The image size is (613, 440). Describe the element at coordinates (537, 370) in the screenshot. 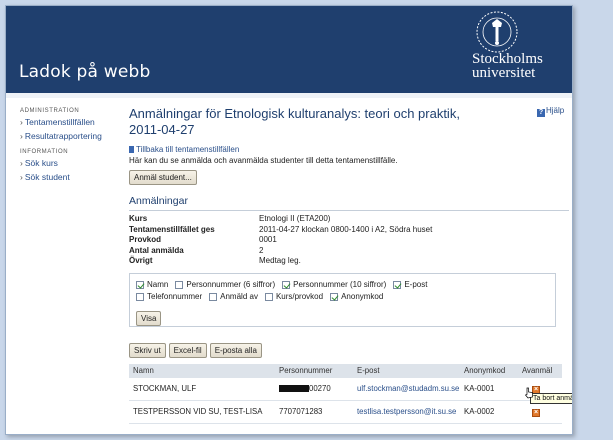

I see `column-header-unregister: Avanmäl` at that location.